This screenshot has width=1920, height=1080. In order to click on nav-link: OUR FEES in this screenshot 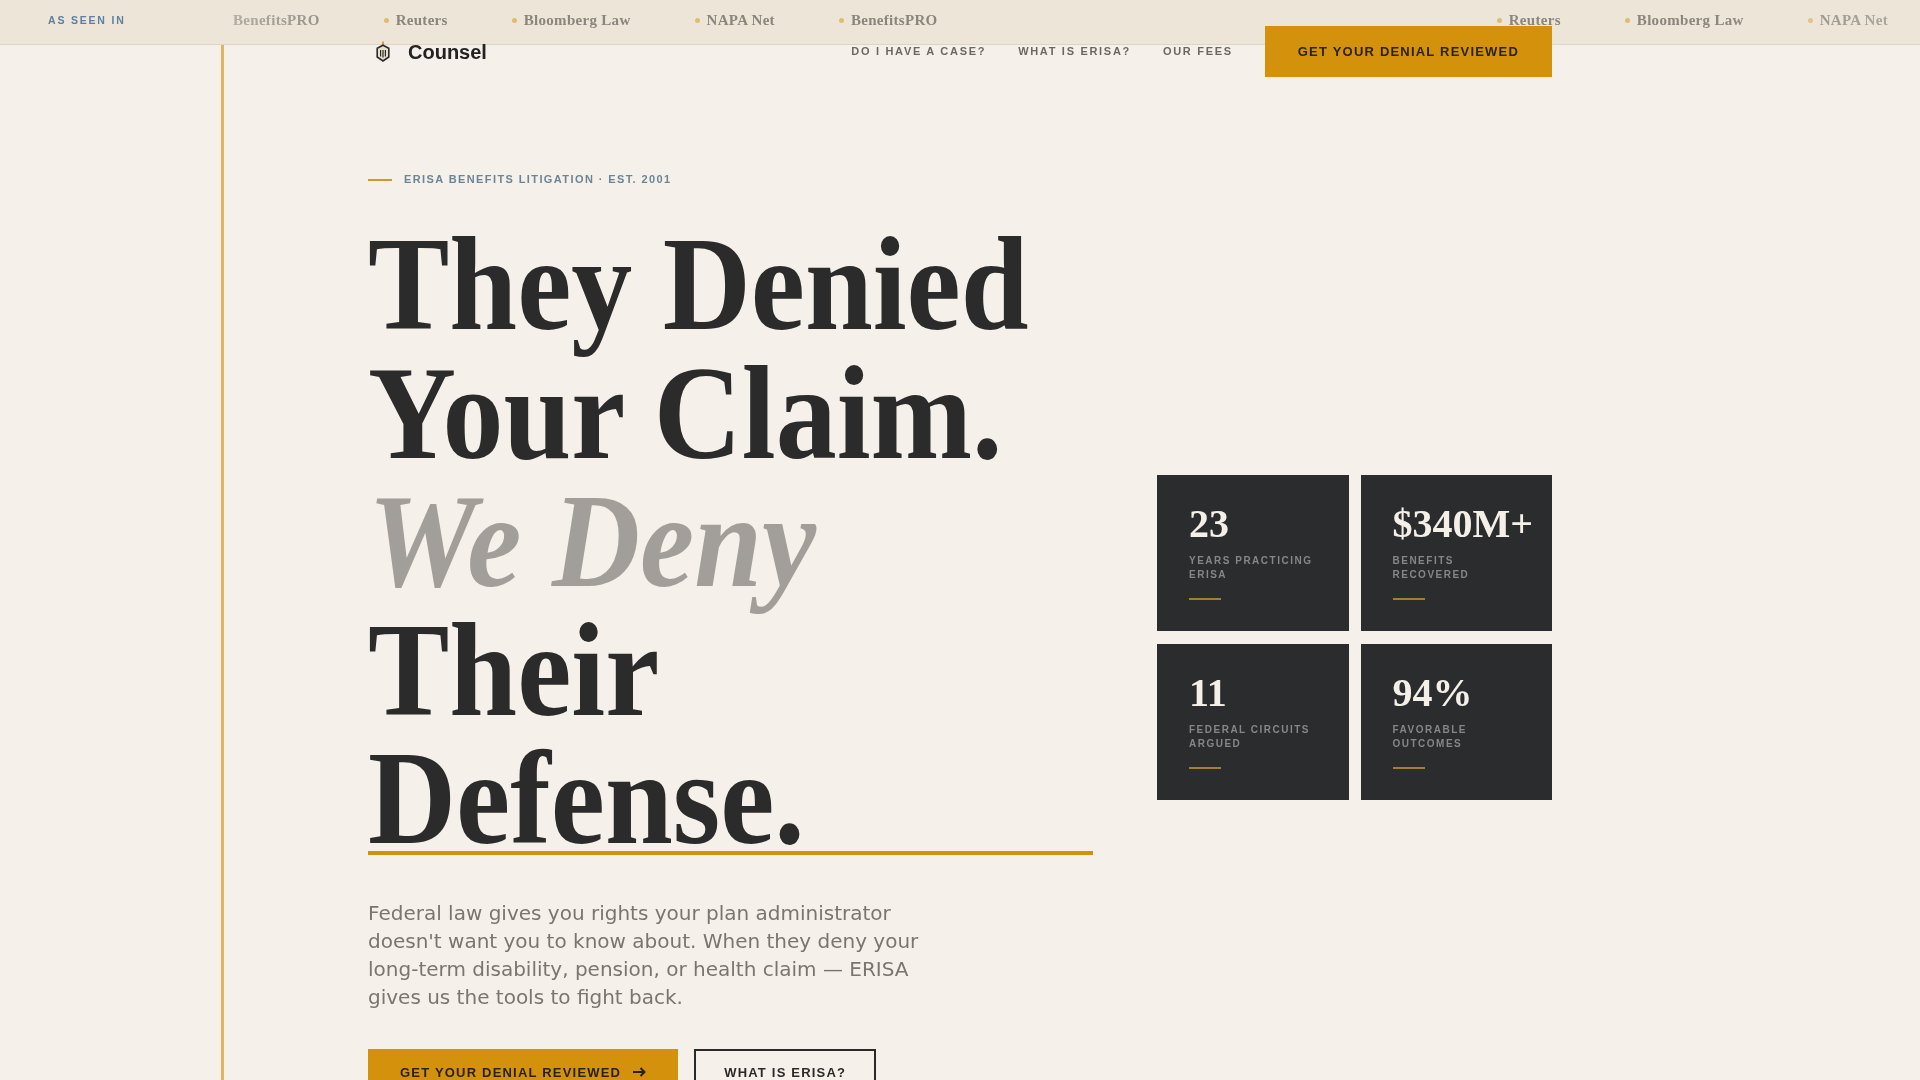, I will do `click(1197, 51)`.